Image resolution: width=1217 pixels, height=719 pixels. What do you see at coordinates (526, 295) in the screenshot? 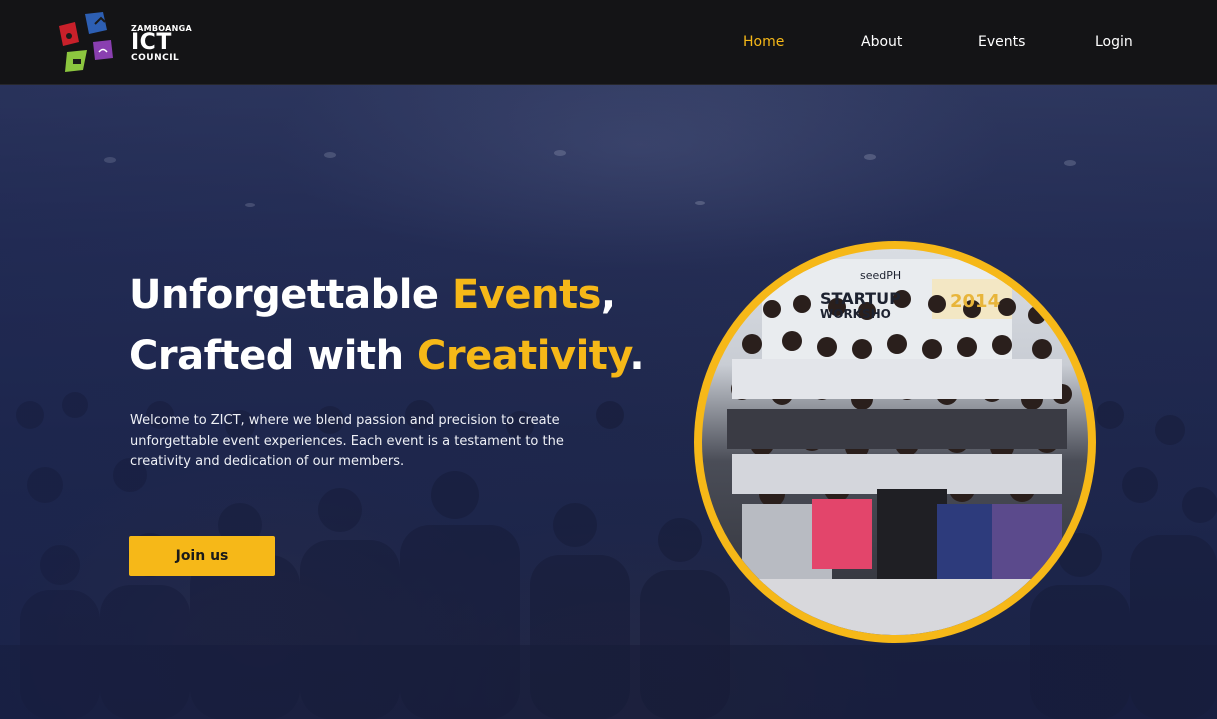
I see `headline-accent-events: Events` at bounding box center [526, 295].